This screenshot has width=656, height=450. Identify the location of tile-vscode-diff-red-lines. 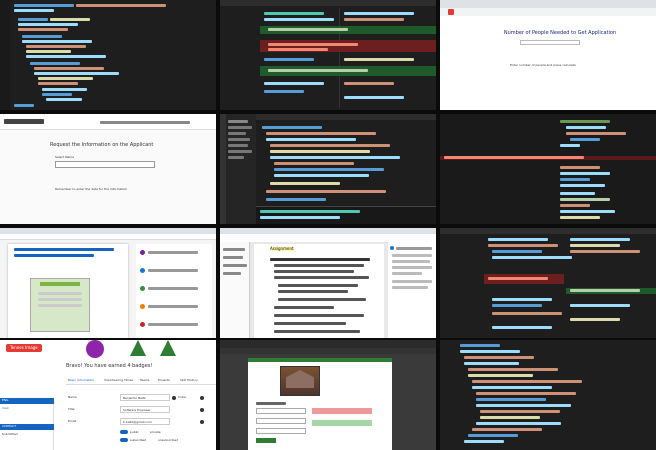
(548, 283).